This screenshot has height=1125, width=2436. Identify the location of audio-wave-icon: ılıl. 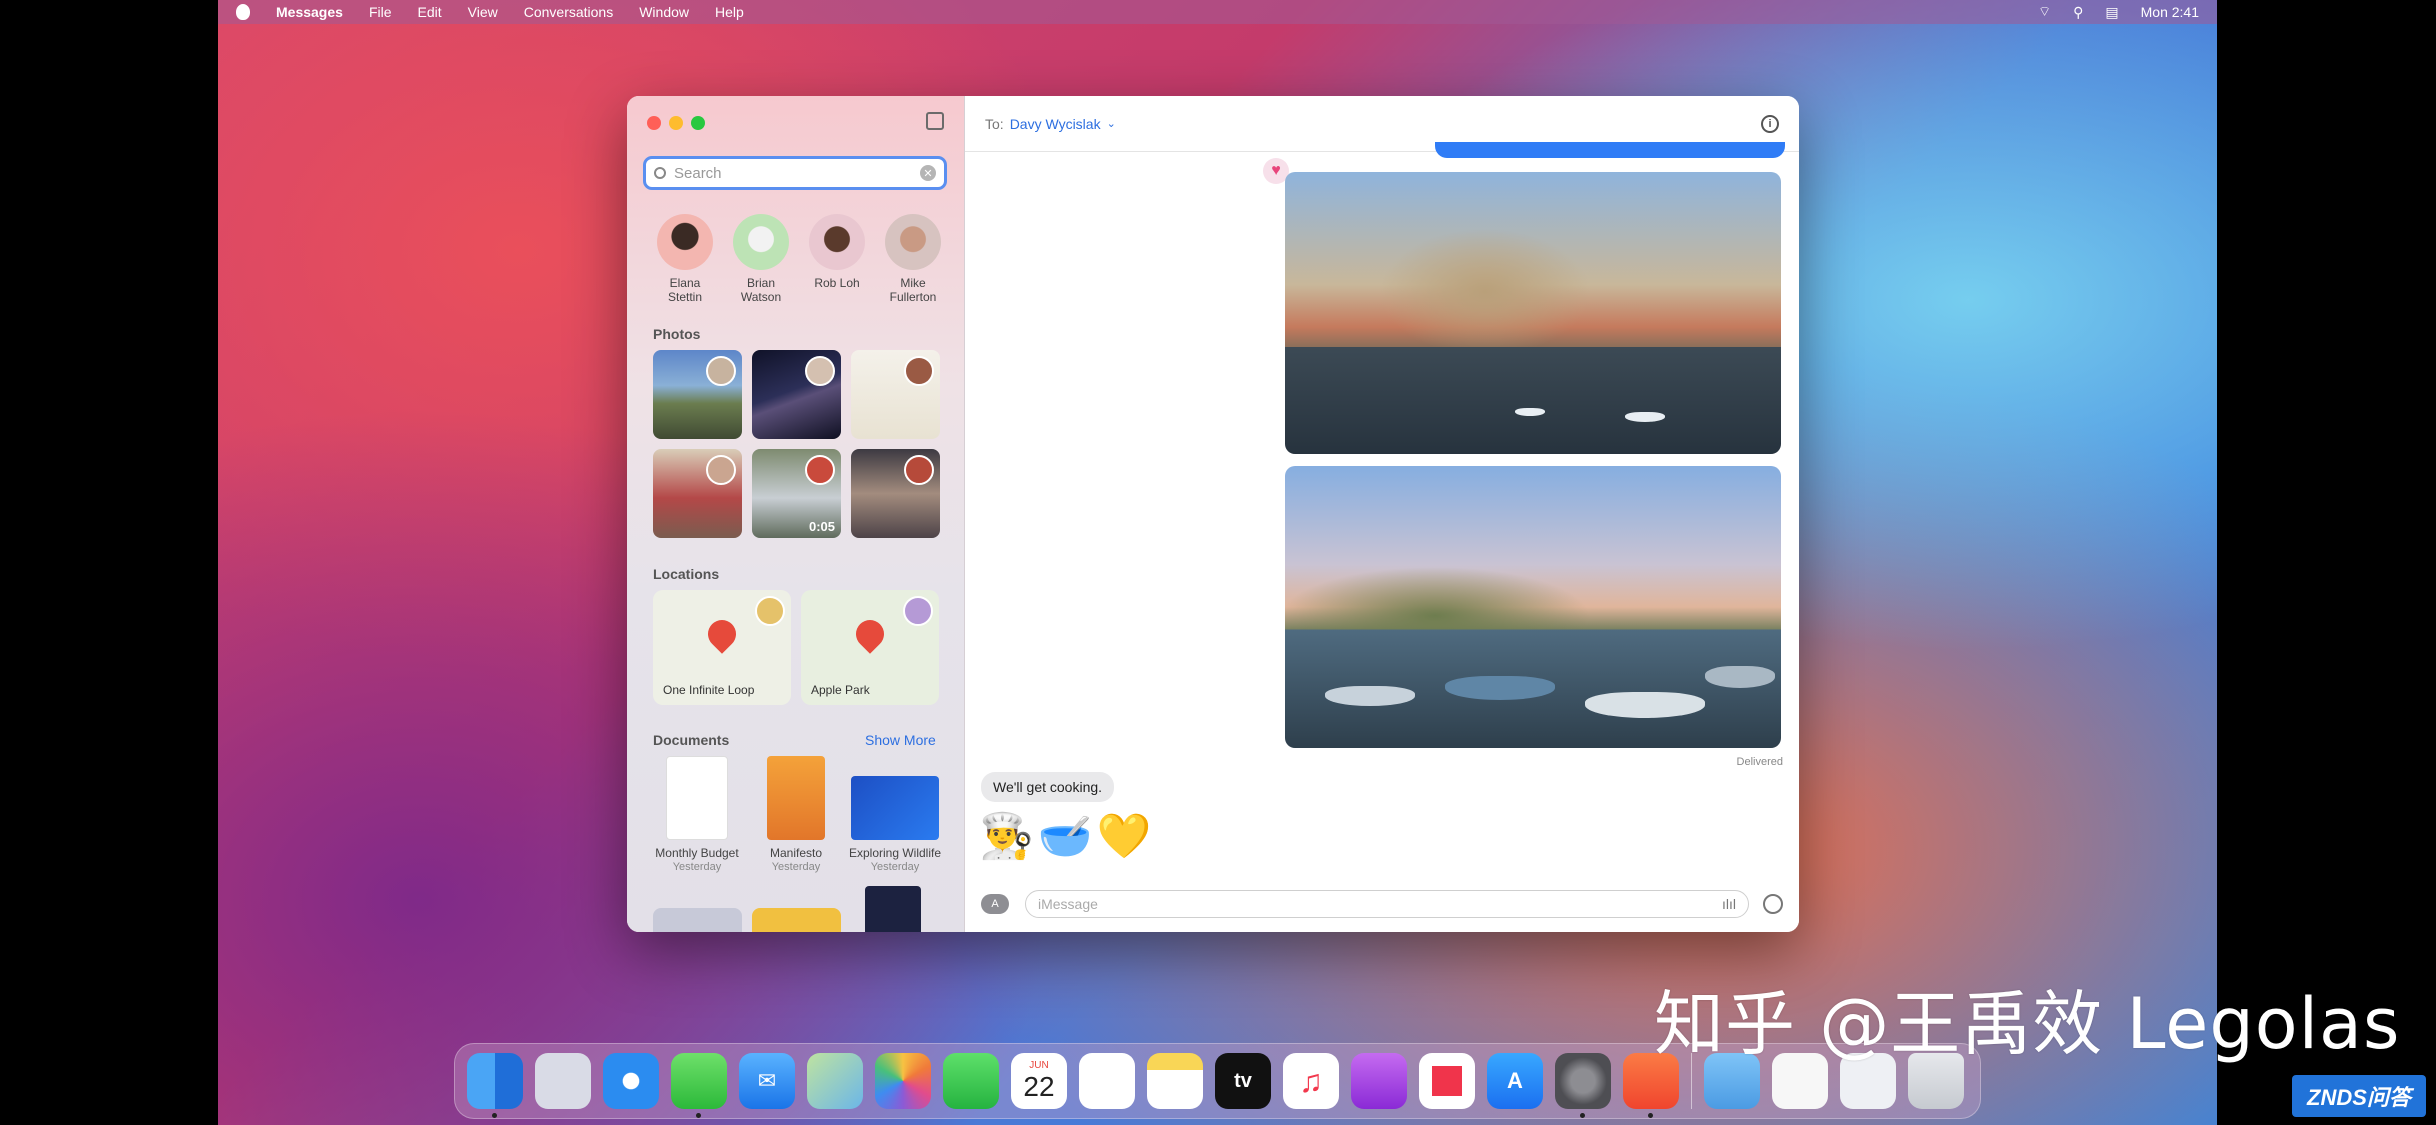
(1729, 904).